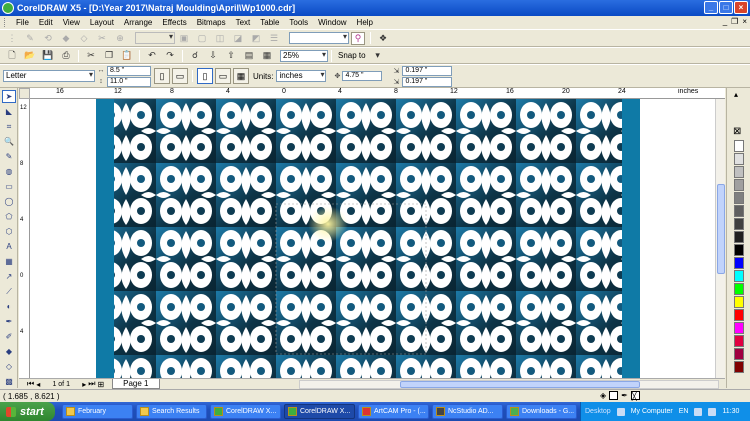  What do you see at coordinates (38, 384) in the screenshot?
I see `prev-page-icon: ◂` at bounding box center [38, 384].